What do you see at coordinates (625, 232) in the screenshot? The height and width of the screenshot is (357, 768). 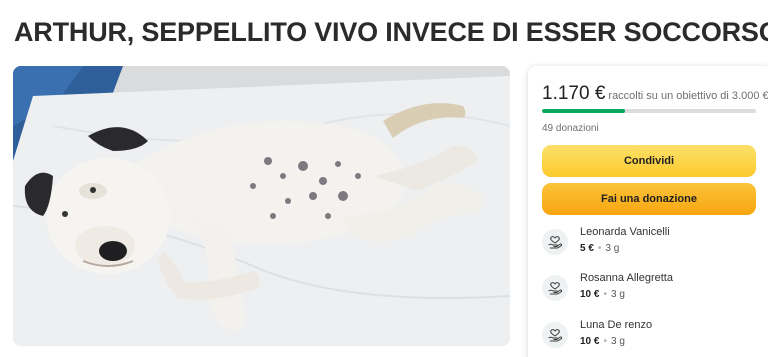 I see `donor-name: Leonarda Vanicelli` at bounding box center [625, 232].